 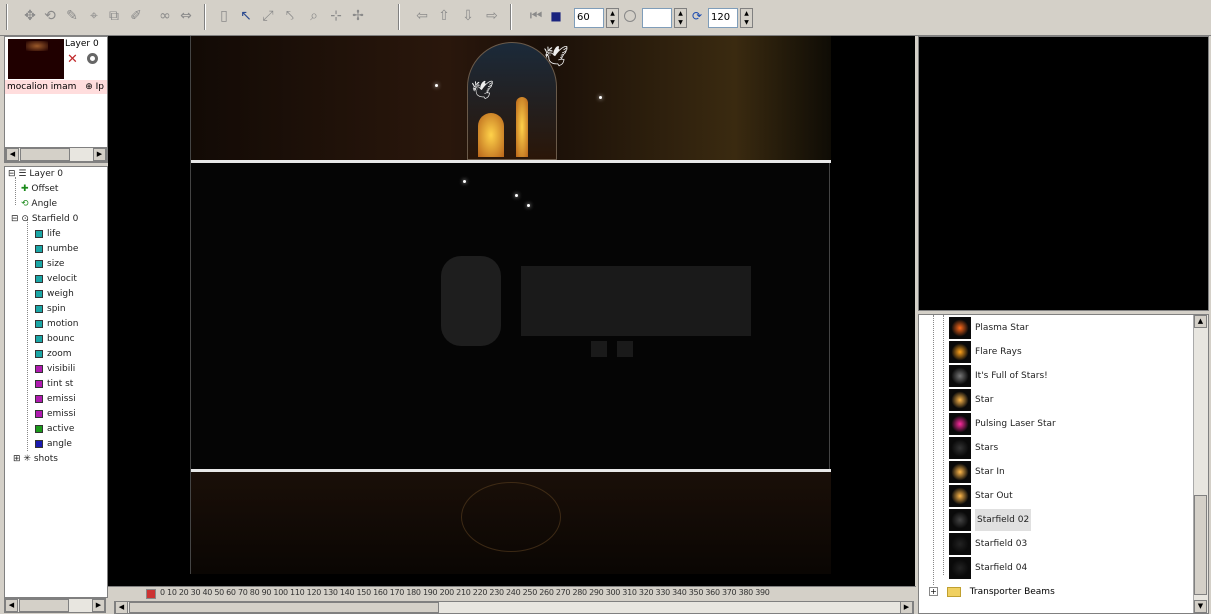 I want to click on tree-attribute-label: angle, so click(x=59, y=444).